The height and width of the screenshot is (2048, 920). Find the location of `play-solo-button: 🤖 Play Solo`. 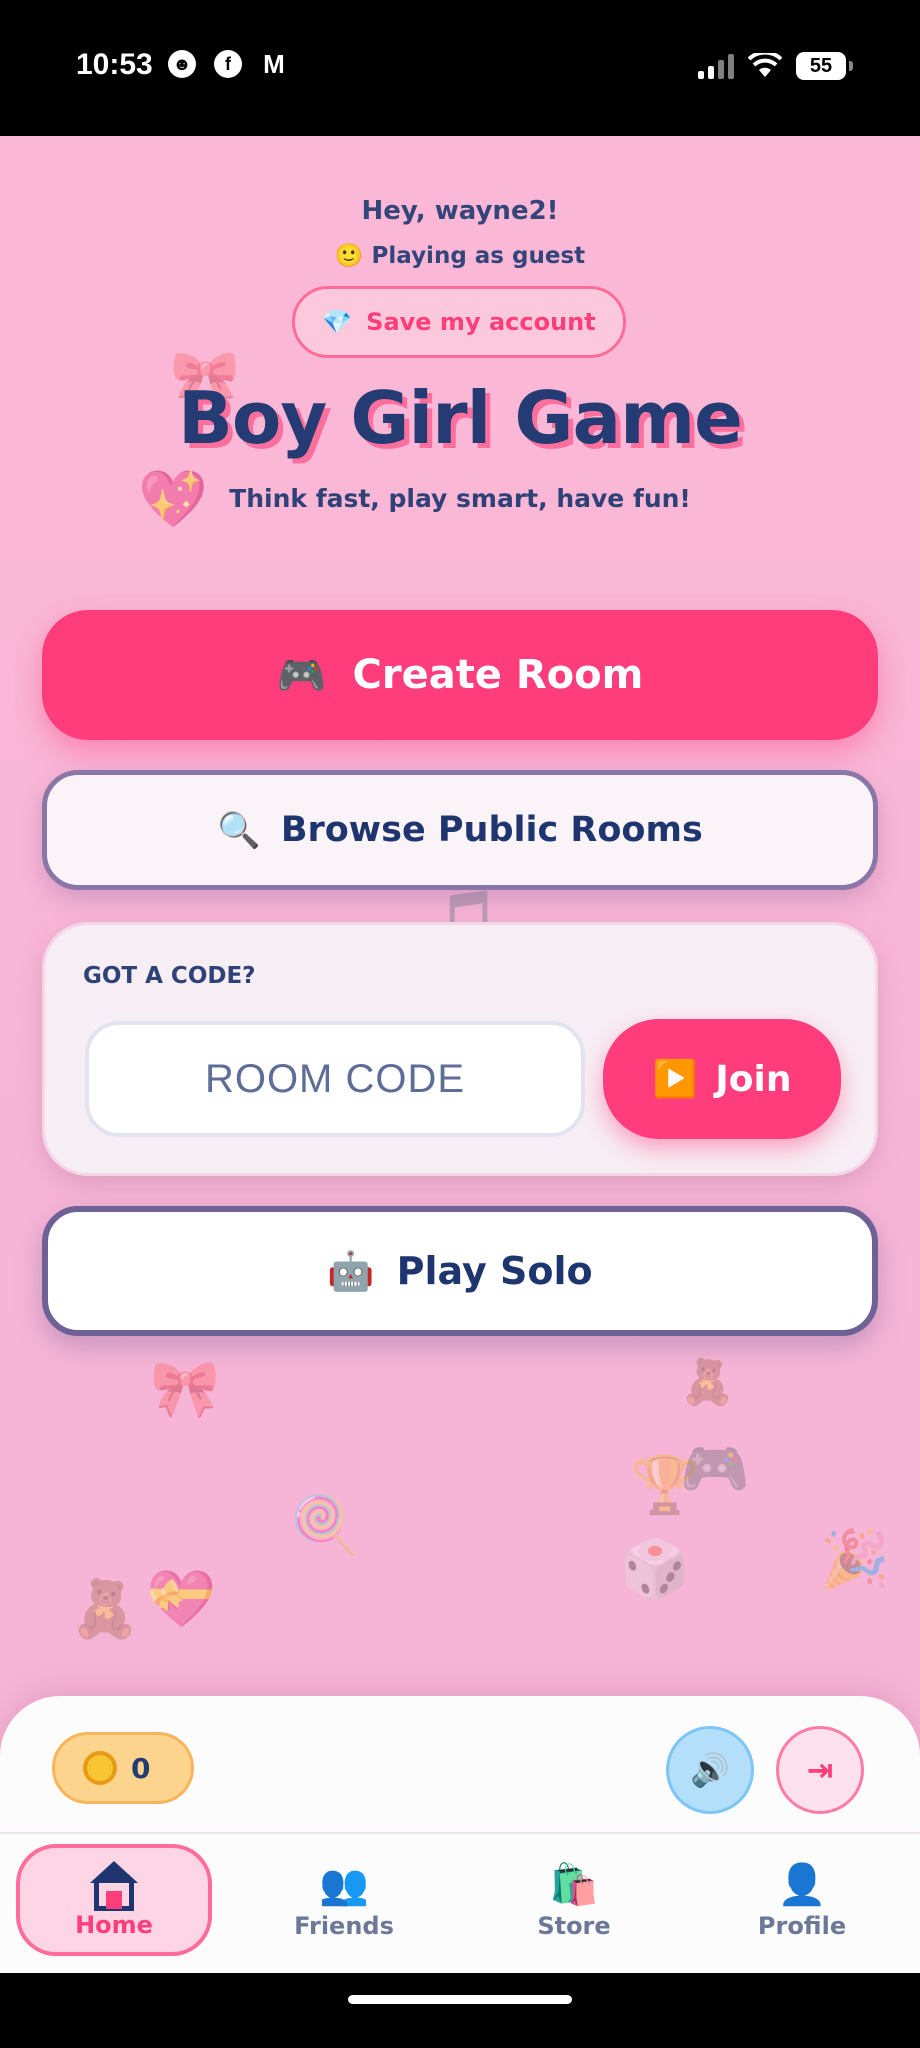

play-solo-button: 🤖 Play Solo is located at coordinates (460, 1271).